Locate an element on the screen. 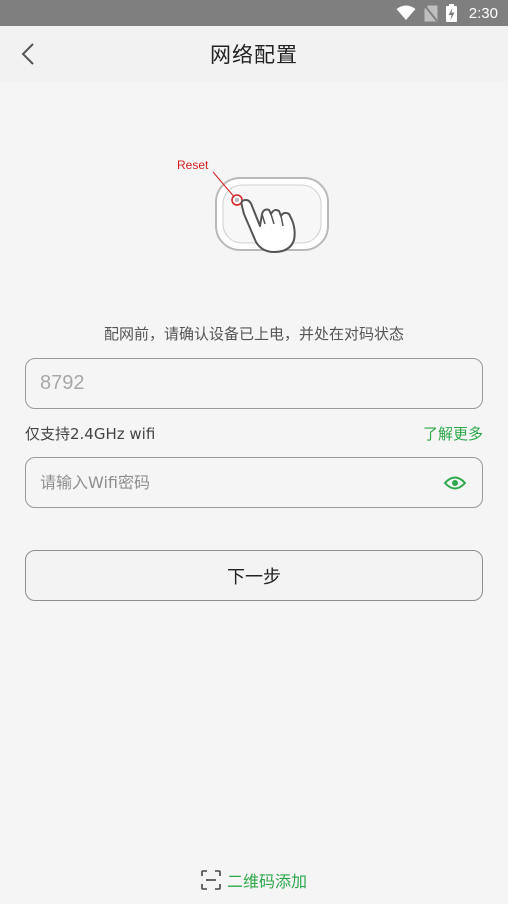  next-step-button: 下一步 is located at coordinates (254, 575).